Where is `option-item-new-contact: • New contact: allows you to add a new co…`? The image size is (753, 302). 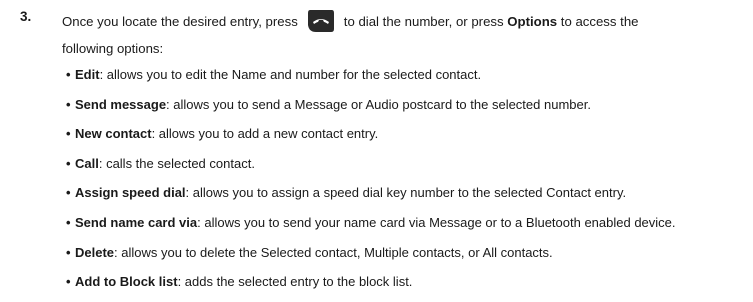
option-item-new-contact: • New contact: allows you to add a new co… is located at coordinates (401, 139).